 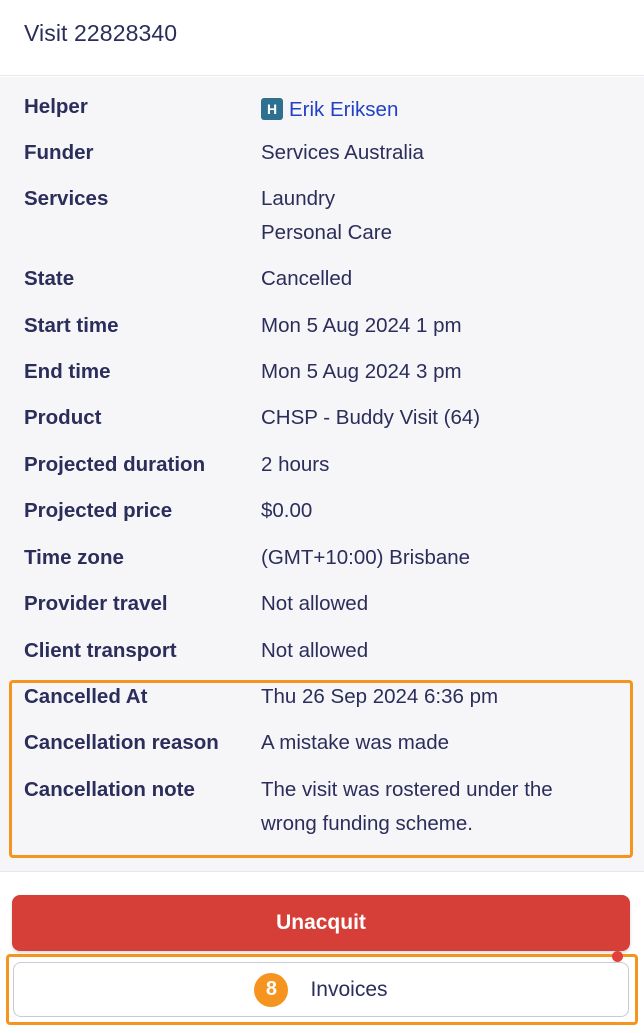 What do you see at coordinates (115, 464) in the screenshot?
I see `projected-duration-label: Projected duration` at bounding box center [115, 464].